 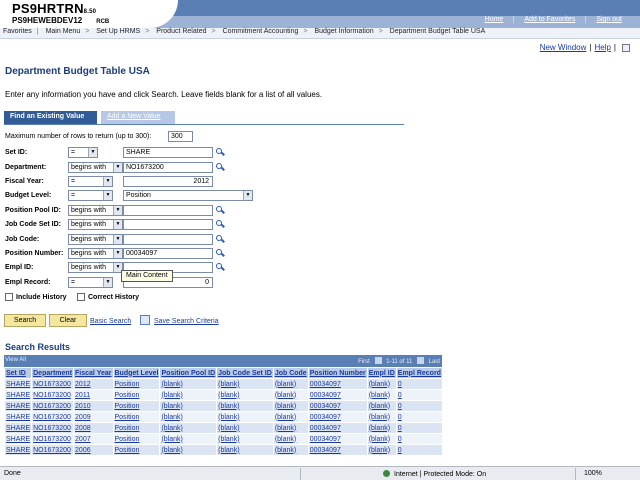 I want to click on customize-page-icon, so click(x=626, y=47).